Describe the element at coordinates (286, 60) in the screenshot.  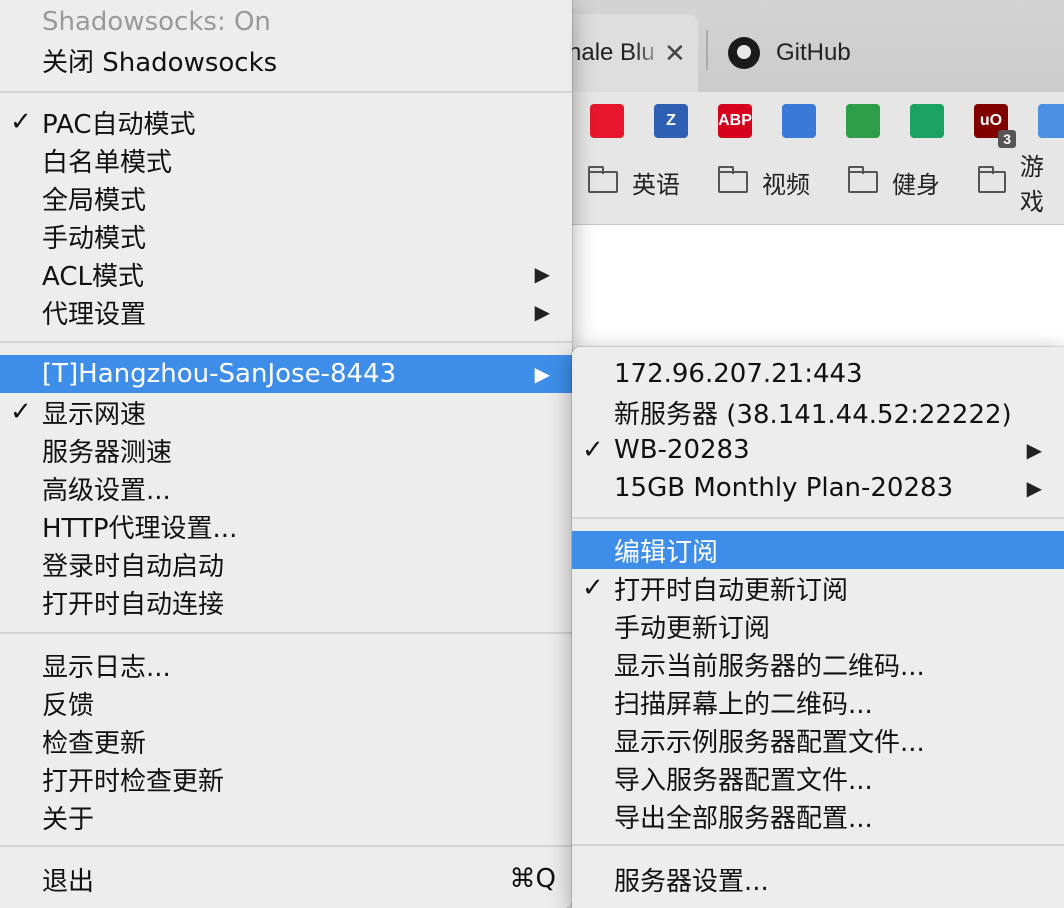
I see `toggle-shadowsocks-item: 关闭 Shadowsocks` at that location.